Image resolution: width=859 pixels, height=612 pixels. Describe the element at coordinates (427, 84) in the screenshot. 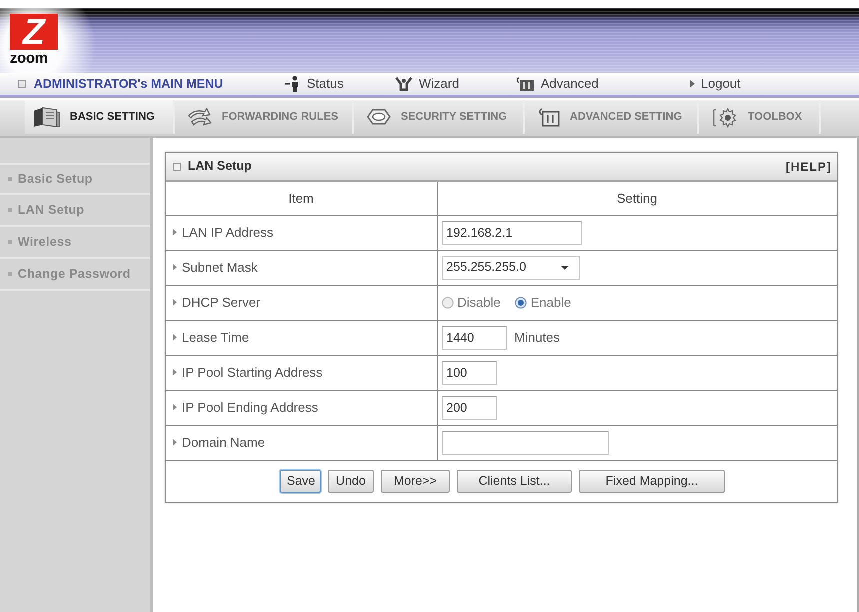

I see `menu-link: Wizard` at that location.